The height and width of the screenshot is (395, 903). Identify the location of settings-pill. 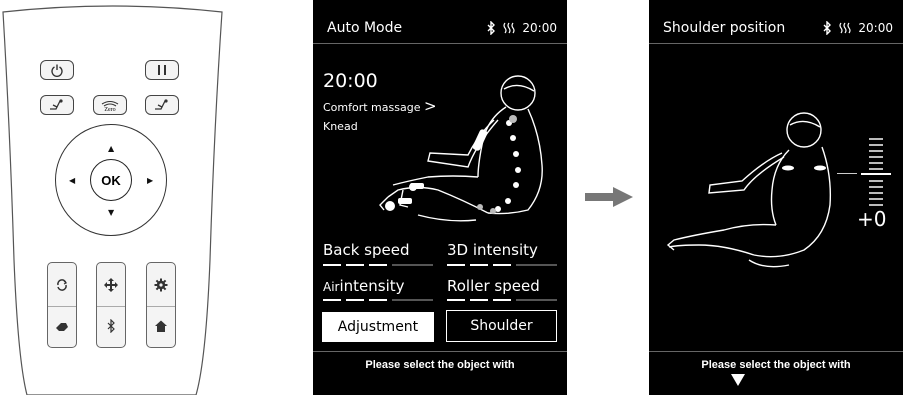
(161, 305).